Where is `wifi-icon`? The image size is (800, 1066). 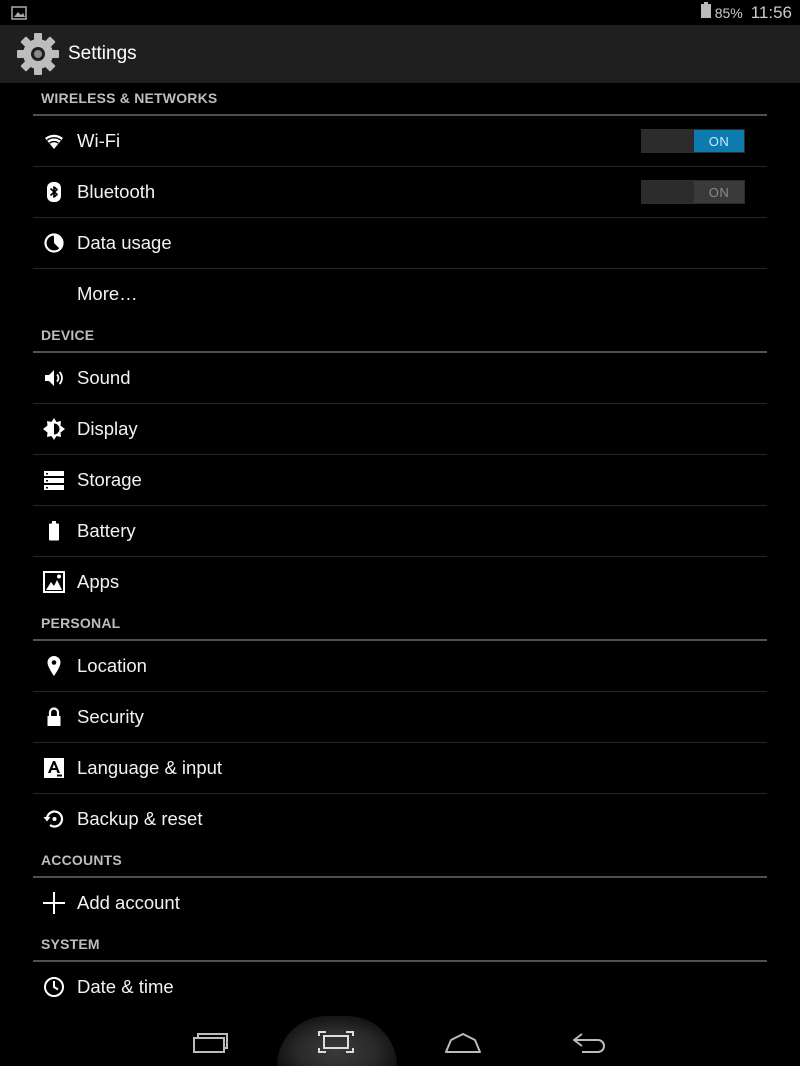
wifi-icon is located at coordinates (54, 141).